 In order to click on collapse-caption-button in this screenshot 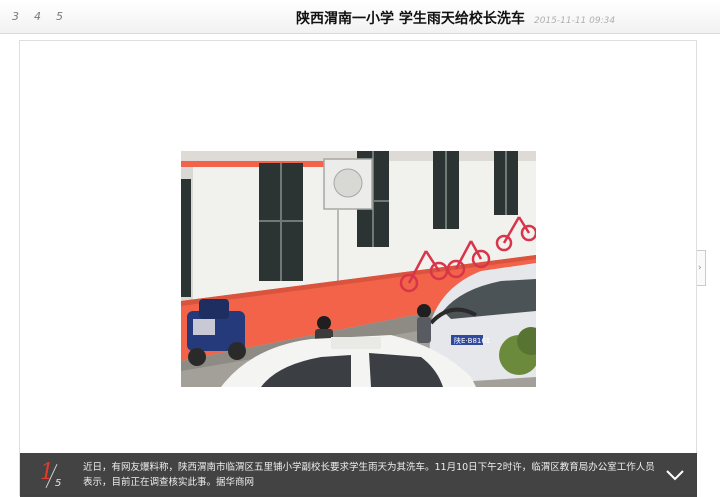, I will do `click(675, 475)`.